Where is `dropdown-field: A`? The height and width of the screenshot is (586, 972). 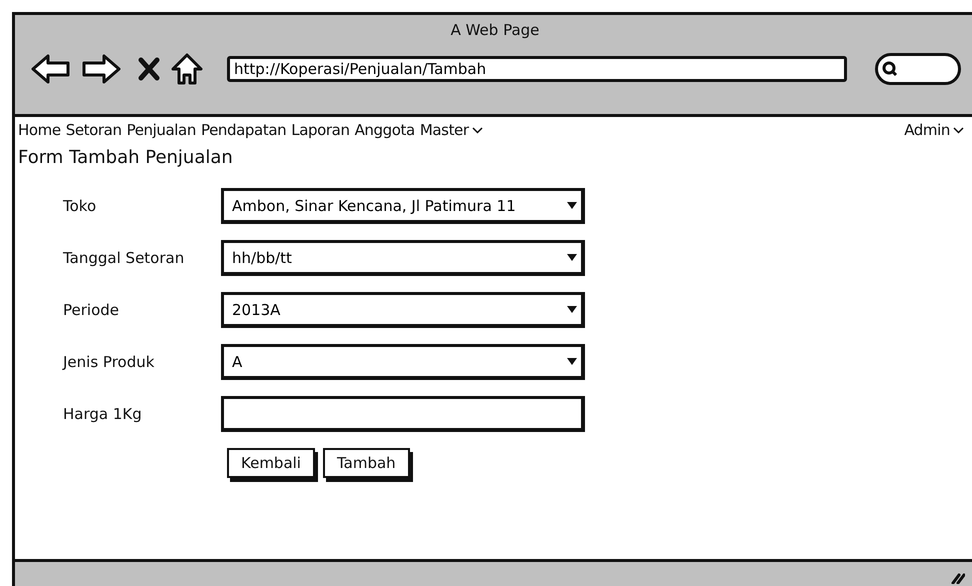
dropdown-field: A is located at coordinates (403, 362).